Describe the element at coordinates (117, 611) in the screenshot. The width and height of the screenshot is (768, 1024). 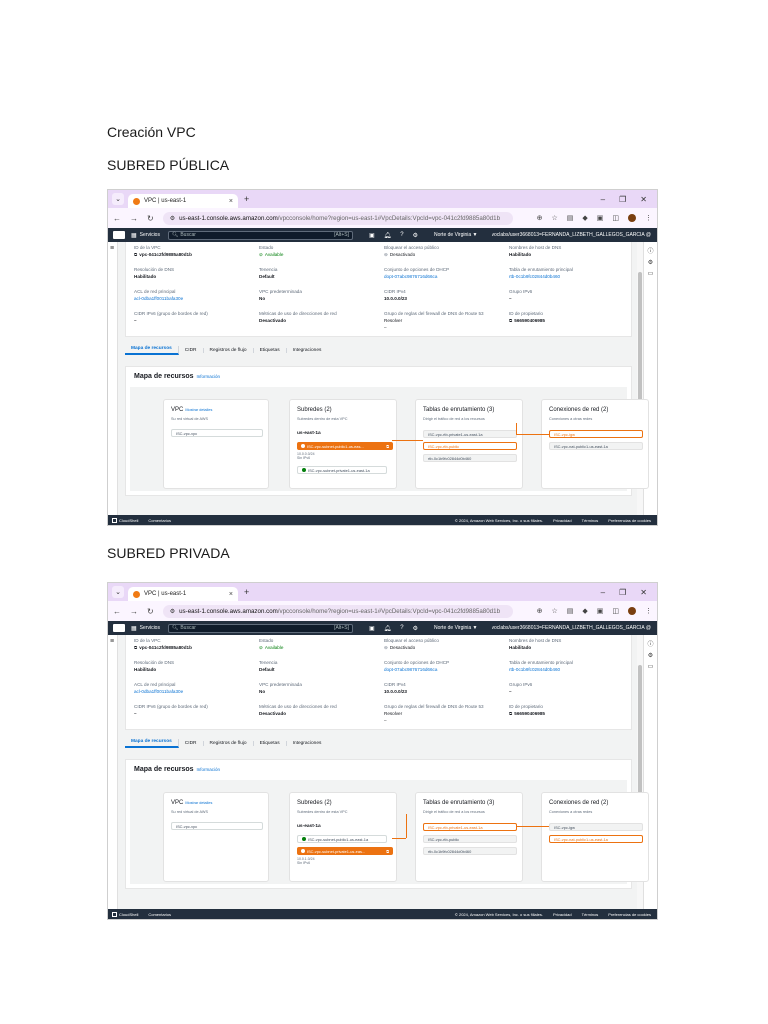
I see `back-icon: ←` at that location.